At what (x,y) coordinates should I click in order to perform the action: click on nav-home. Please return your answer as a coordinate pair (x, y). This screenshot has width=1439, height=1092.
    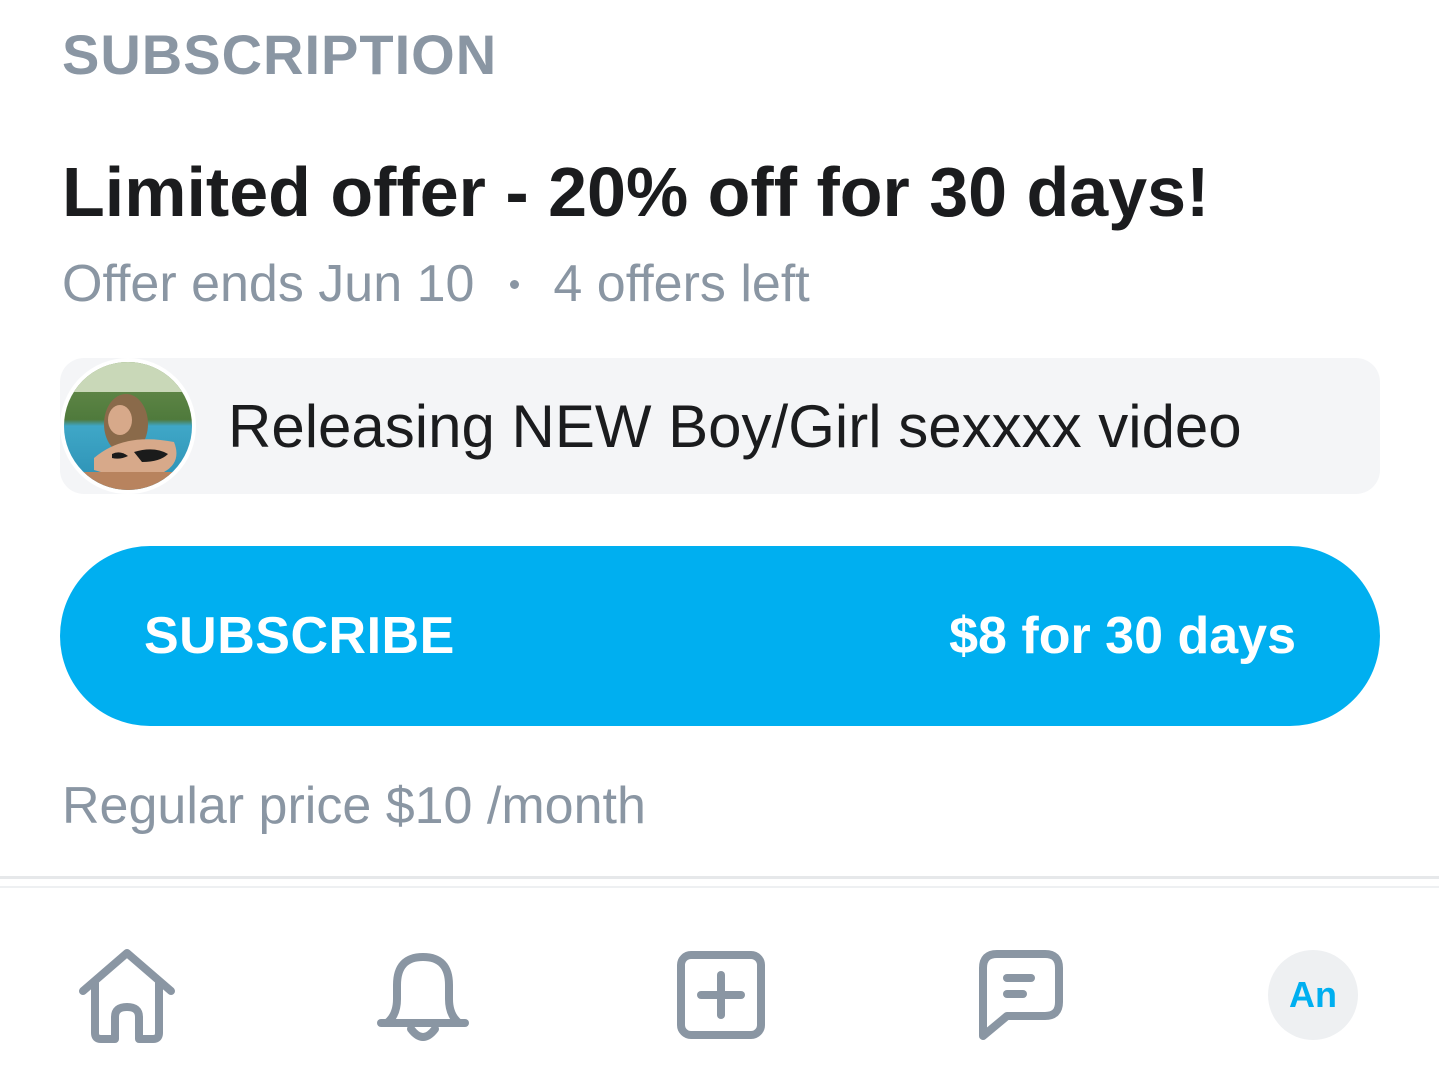
    Looking at the image, I should click on (127, 995).